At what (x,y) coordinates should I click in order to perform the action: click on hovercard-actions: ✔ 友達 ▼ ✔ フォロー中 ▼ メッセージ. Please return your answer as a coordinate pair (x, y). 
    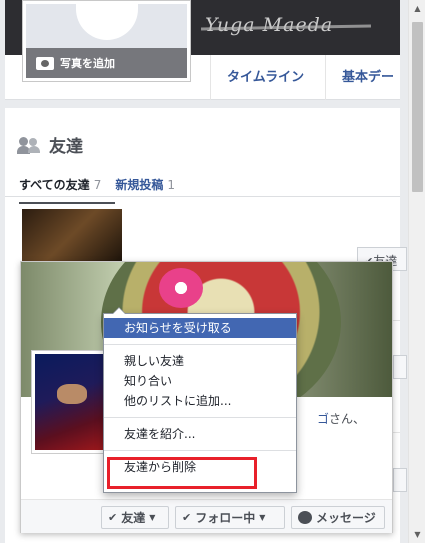
    Looking at the image, I should click on (206, 516).